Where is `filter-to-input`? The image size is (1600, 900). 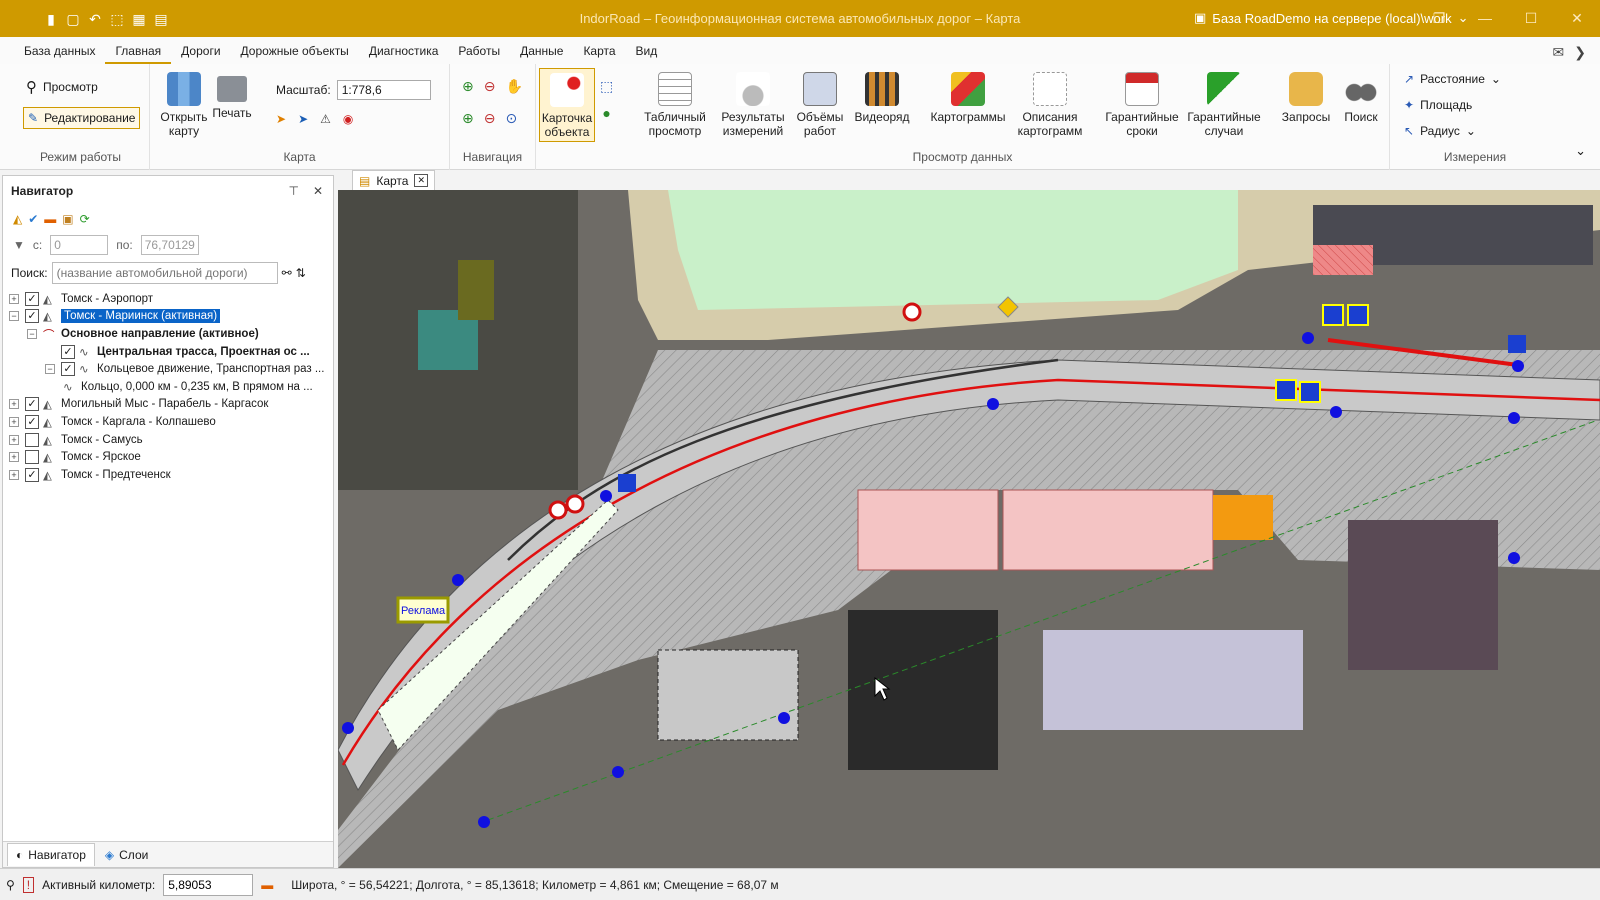 filter-to-input is located at coordinates (169, 245).